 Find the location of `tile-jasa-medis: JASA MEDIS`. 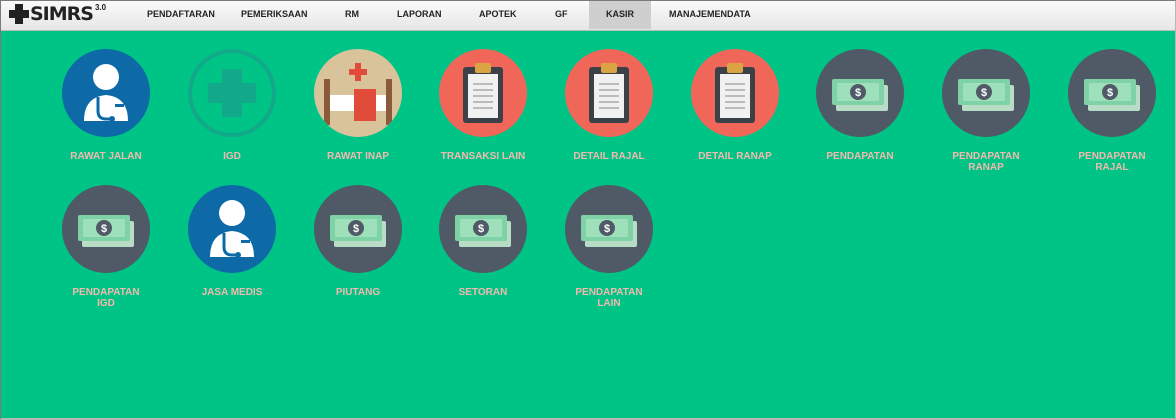

tile-jasa-medis: JASA MEDIS is located at coordinates (232, 241).